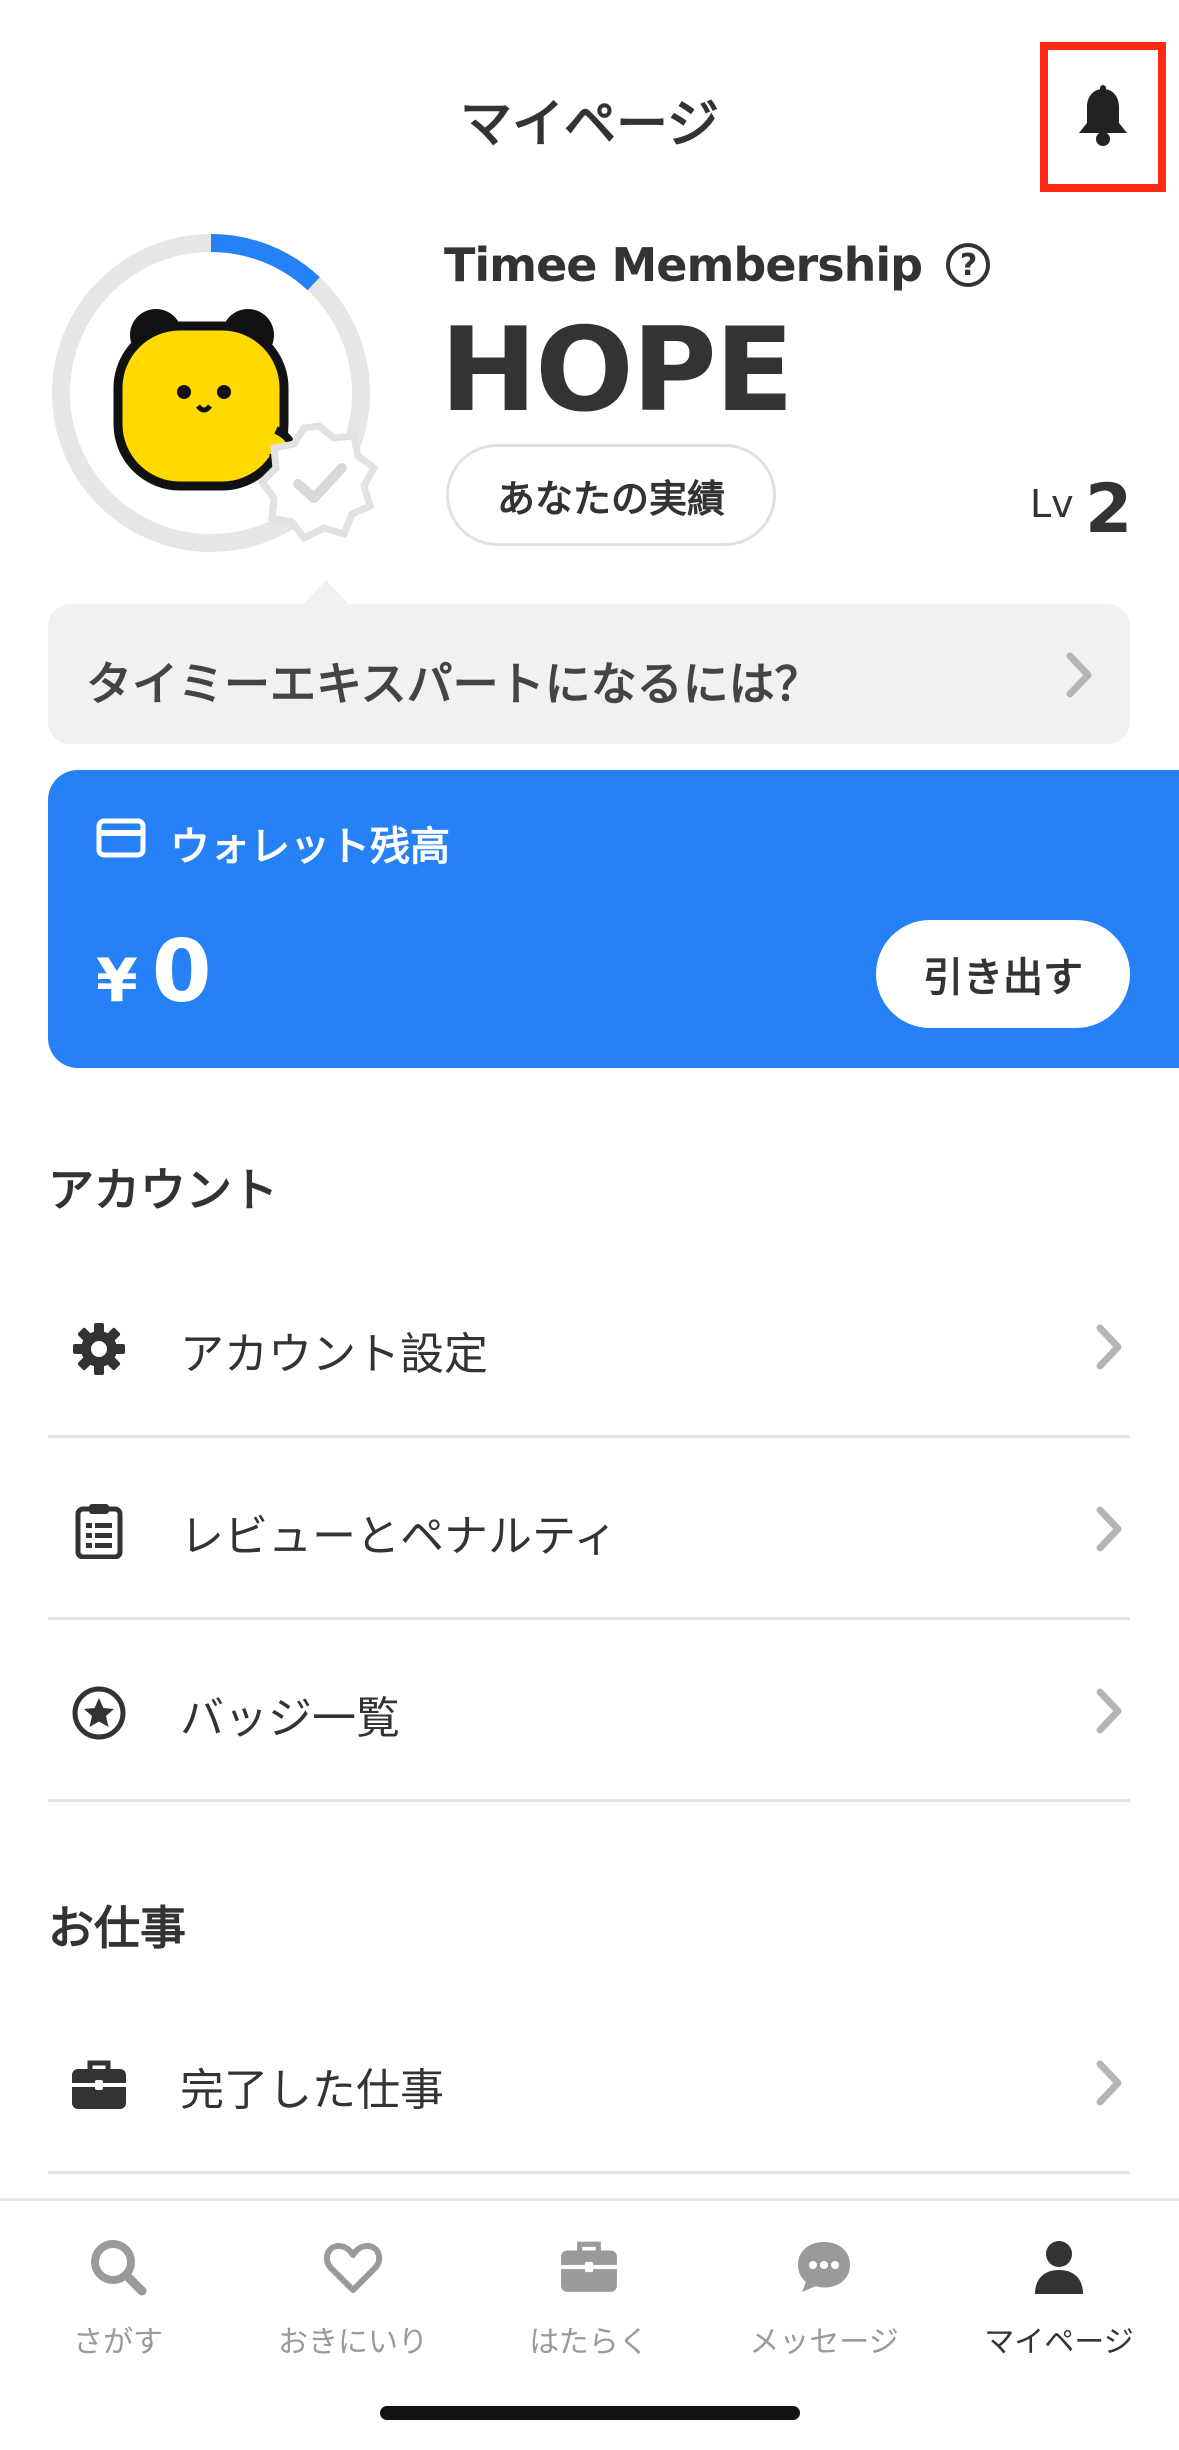  Describe the element at coordinates (824, 2267) in the screenshot. I see `chat-icon` at that location.